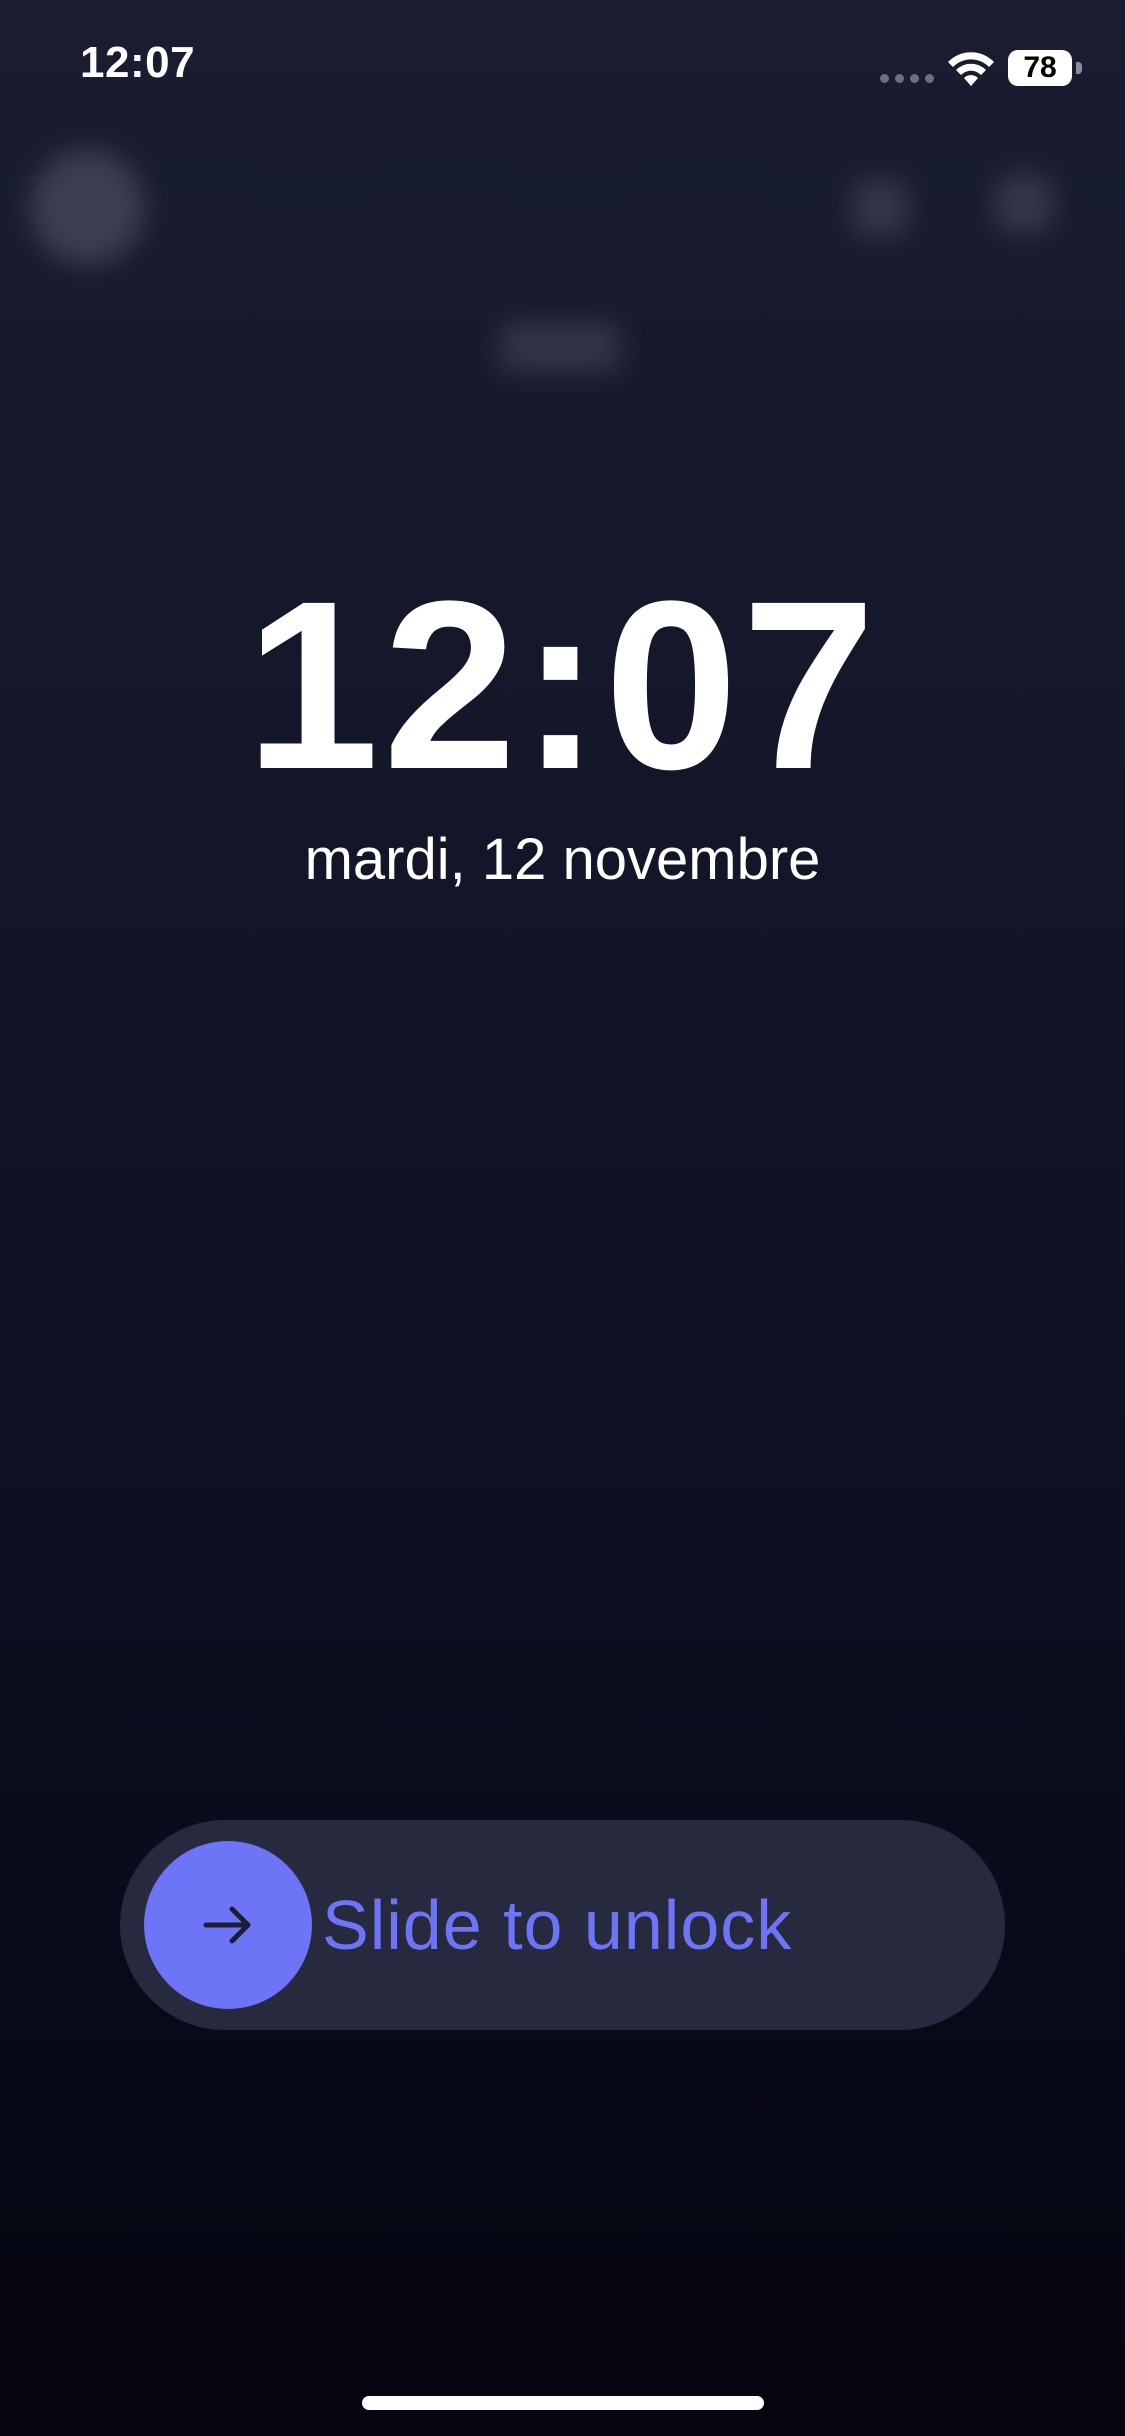 This screenshot has height=2436, width=1125. What do you see at coordinates (880, 208) in the screenshot?
I see `lock-icon` at bounding box center [880, 208].